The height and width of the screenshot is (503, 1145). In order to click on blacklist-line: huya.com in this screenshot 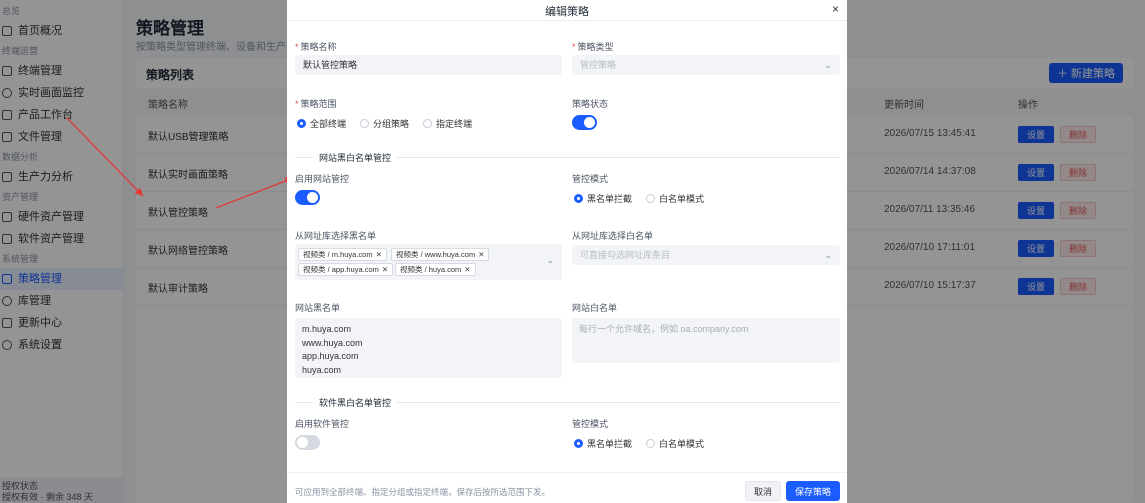, I will do `click(322, 369)`.